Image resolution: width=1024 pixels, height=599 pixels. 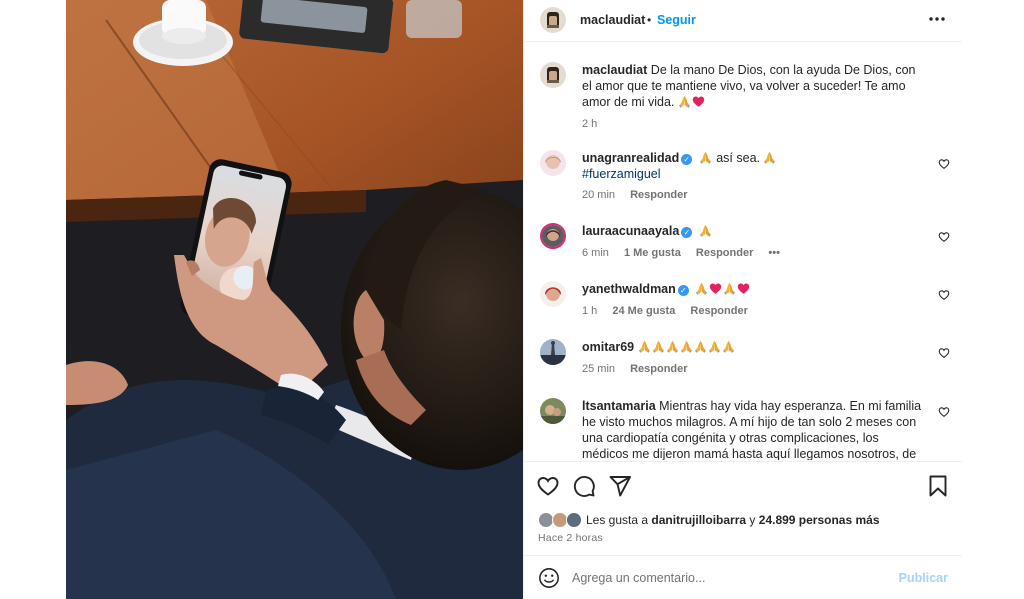 I want to click on comment-meta: 20 min Responder, so click(x=641, y=195).